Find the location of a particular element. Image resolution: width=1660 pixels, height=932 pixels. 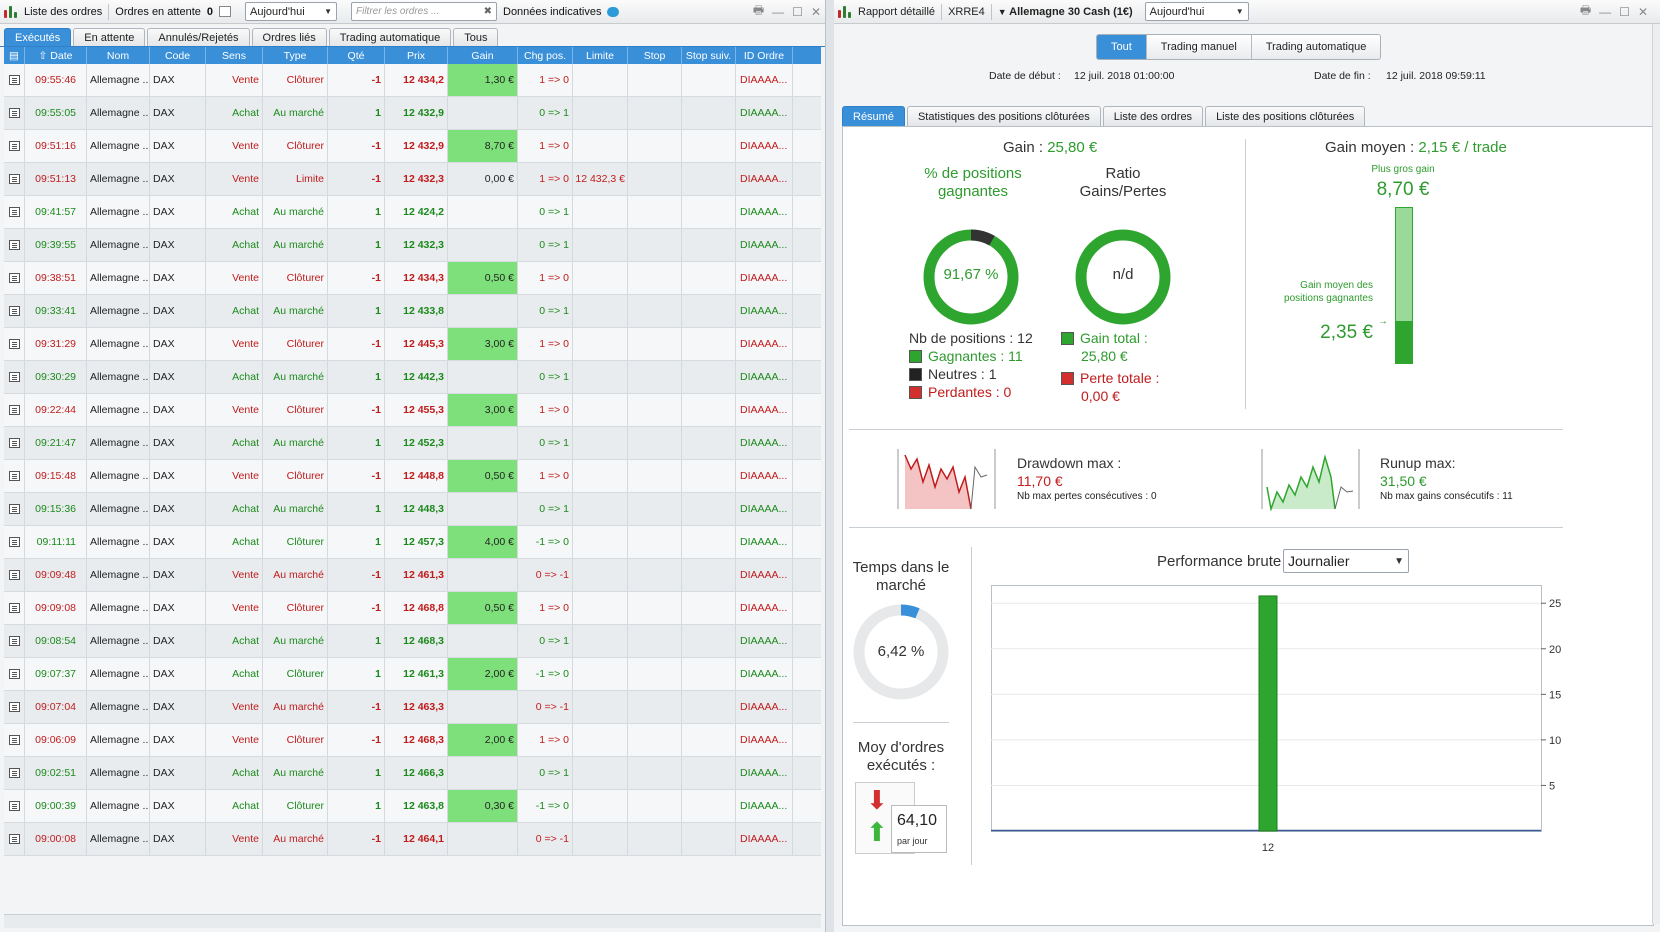

column-qte: Qté is located at coordinates (356, 55).